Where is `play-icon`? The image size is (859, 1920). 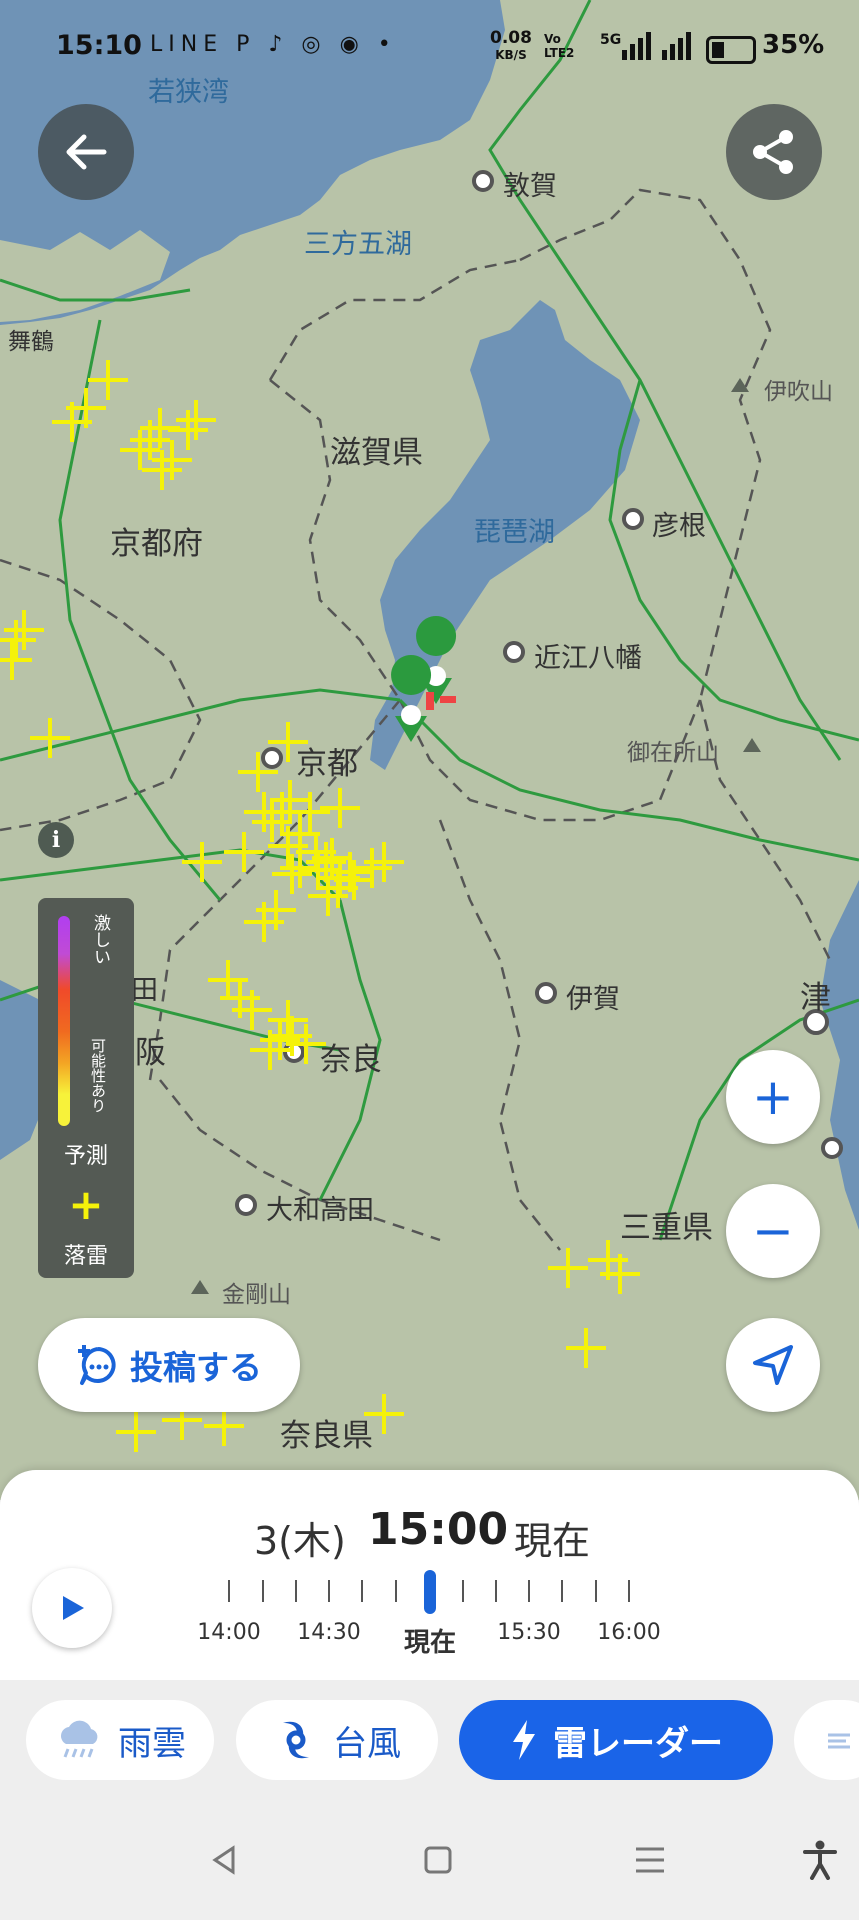 play-icon is located at coordinates (73, 1608).